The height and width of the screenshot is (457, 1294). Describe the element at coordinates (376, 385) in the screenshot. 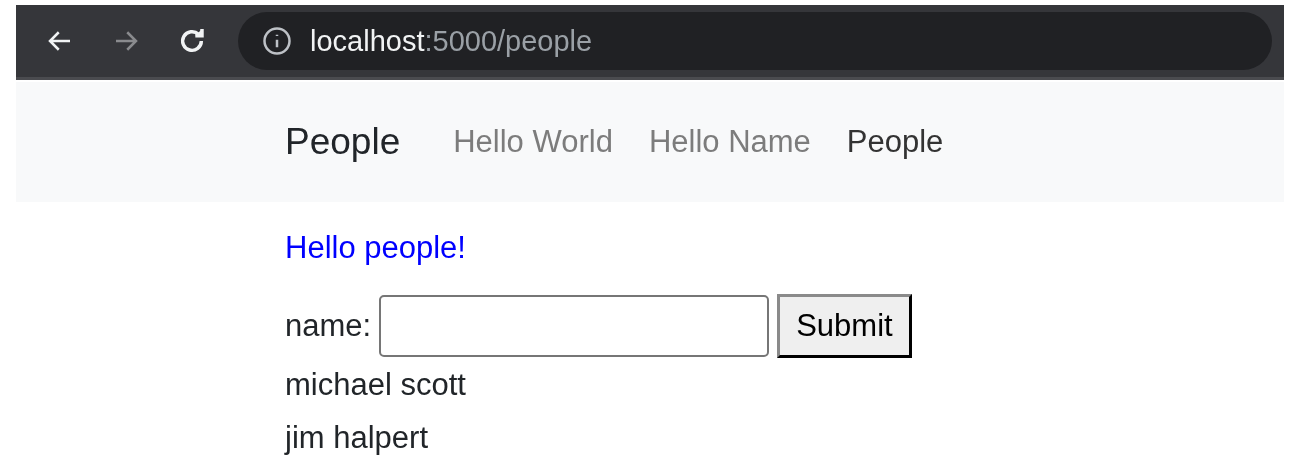

I see `person-name: michael scott` at that location.